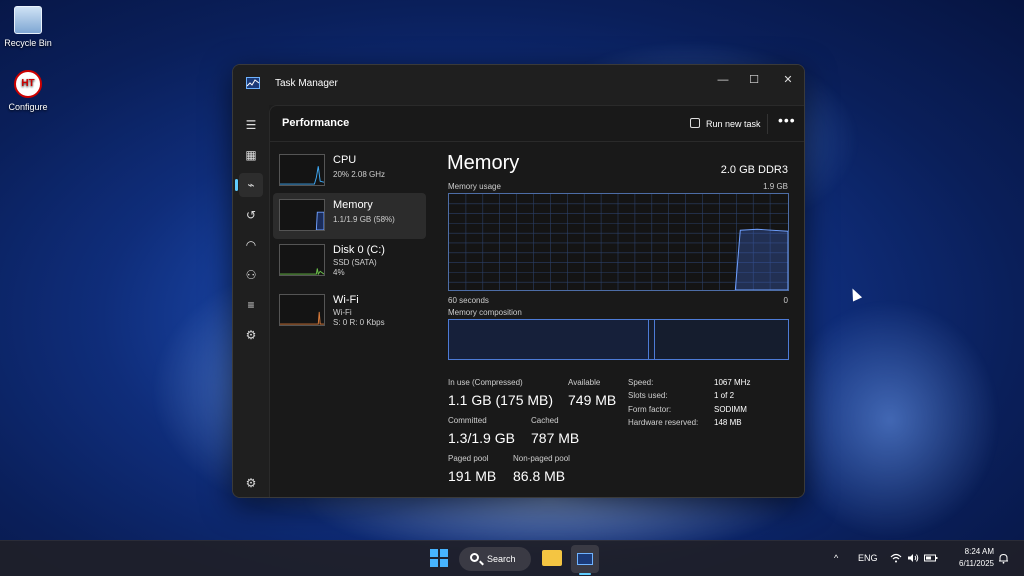 The image size is (1024, 576). Describe the element at coordinates (501, 559) in the screenshot. I see `search-label: Search` at that location.